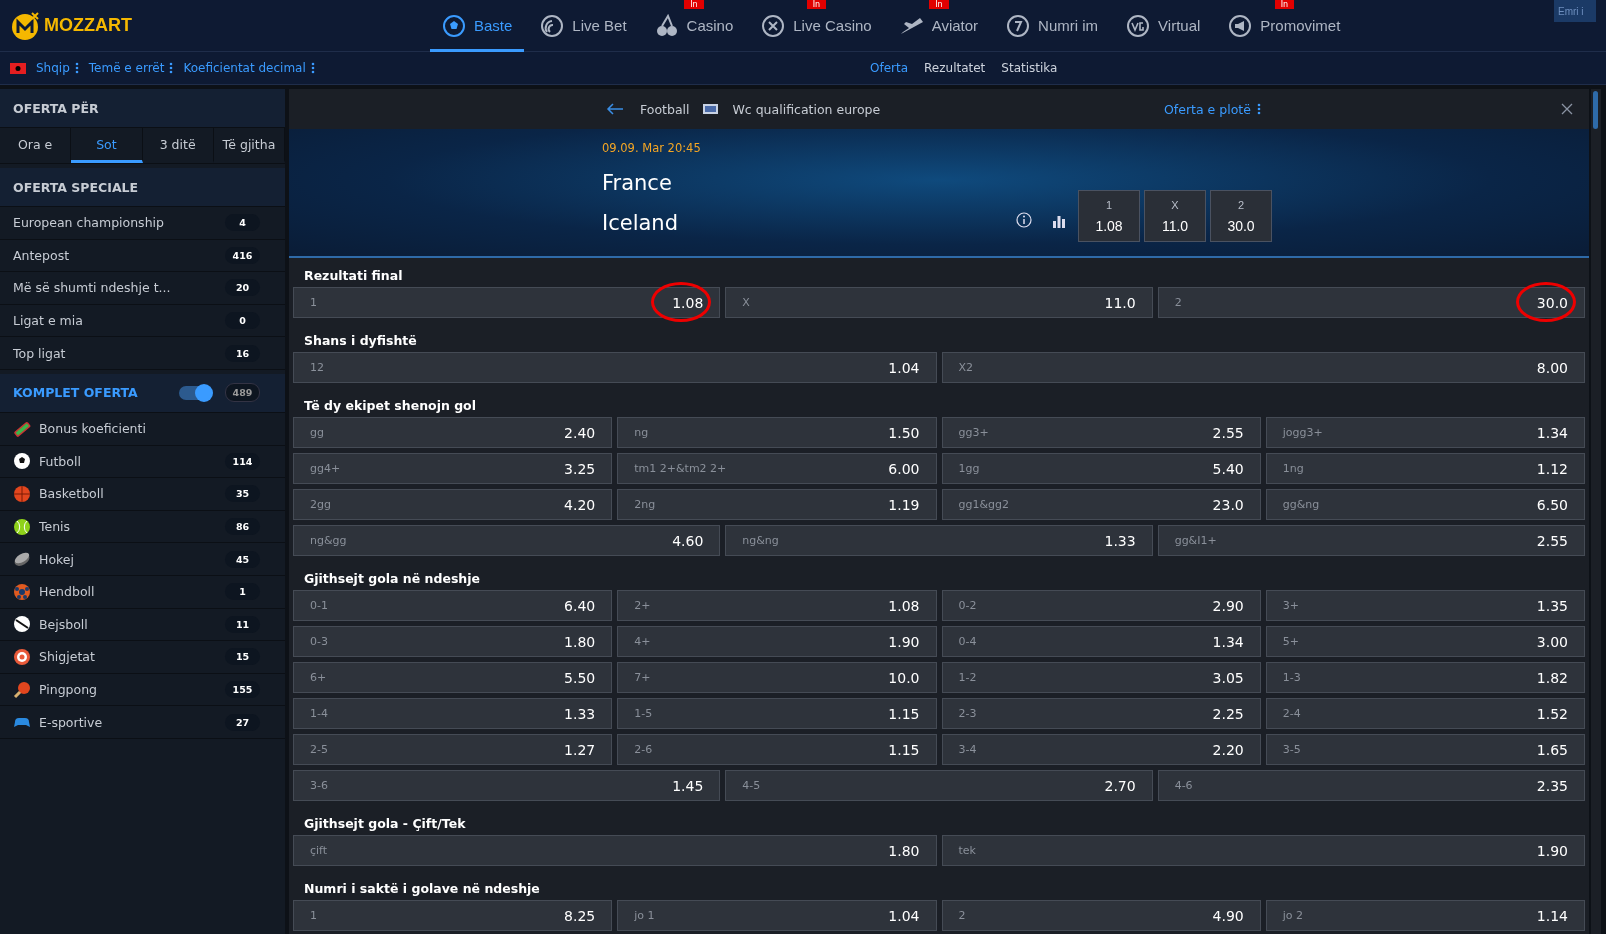 The height and width of the screenshot is (934, 1606). I want to click on nav-tab: Promovimet, so click(1284, 30).